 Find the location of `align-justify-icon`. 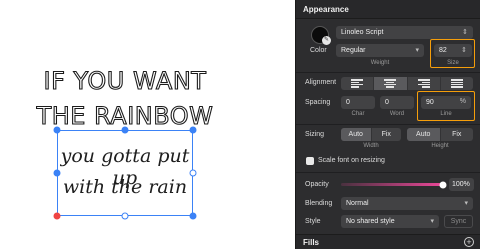

align-justify-icon is located at coordinates (456, 83).